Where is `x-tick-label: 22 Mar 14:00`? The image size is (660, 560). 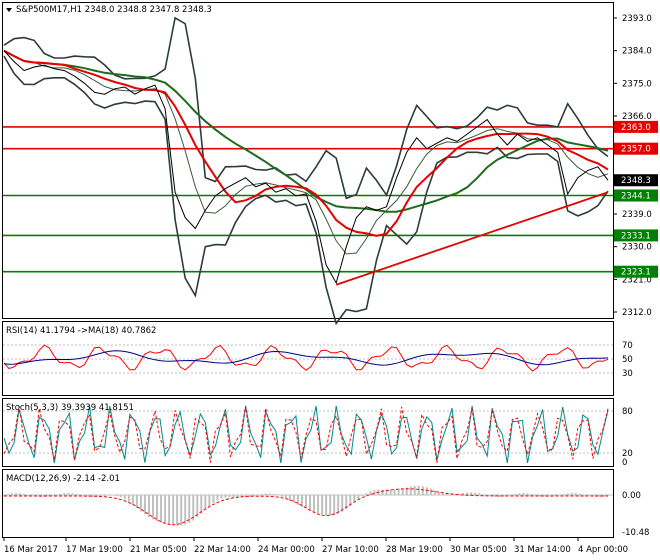
x-tick-label: 22 Mar 14:00 is located at coordinates (222, 550).